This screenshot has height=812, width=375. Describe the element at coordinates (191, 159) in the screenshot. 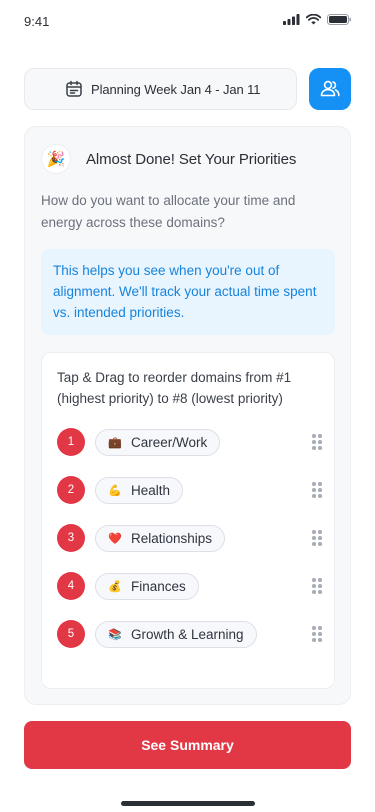

I see `card-title: Almost Done! Set Your Priorities` at that location.